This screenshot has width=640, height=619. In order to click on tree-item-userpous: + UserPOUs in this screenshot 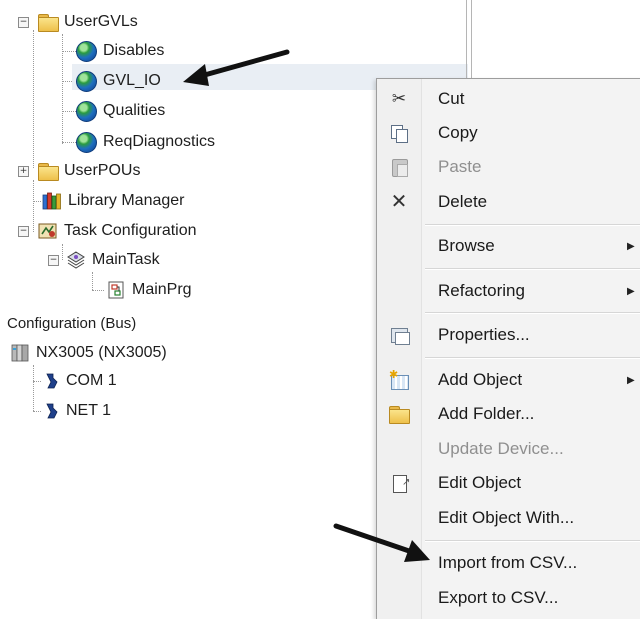, I will do `click(79, 171)`.